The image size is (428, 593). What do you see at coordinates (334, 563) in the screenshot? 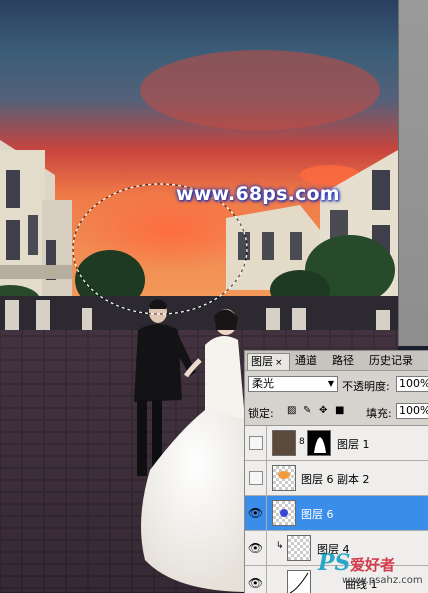
I see `site-logo-ps: PS` at bounding box center [334, 563].